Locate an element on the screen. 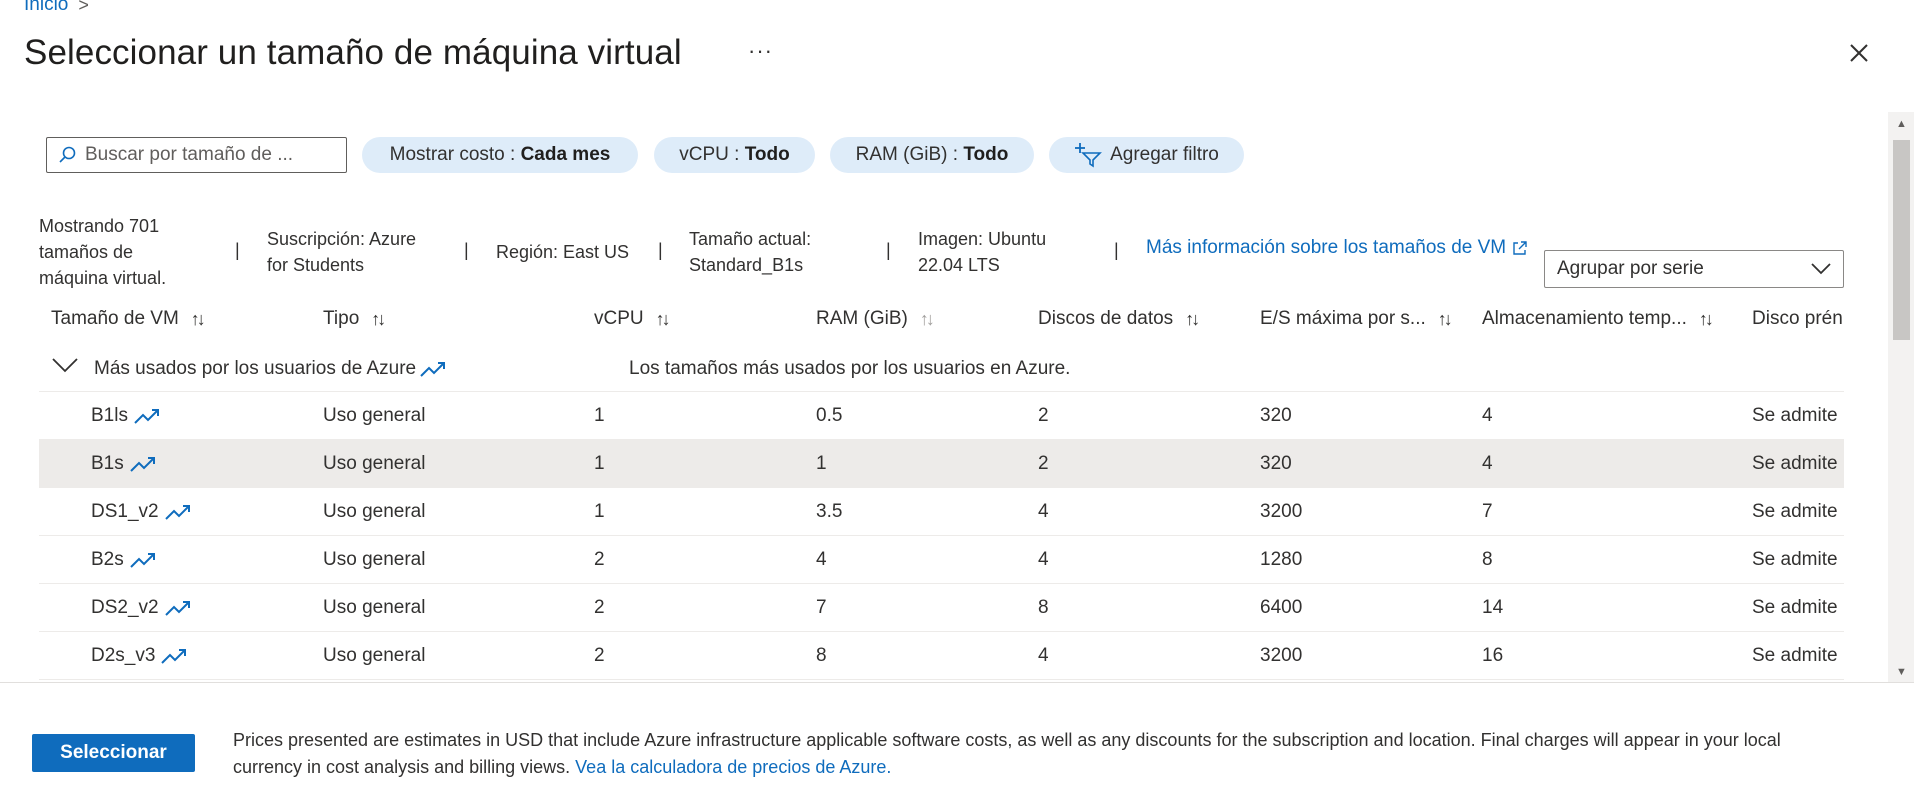  table-row: B1ls Uso general 1 0.5 2 320 4 Se admite is located at coordinates (941, 416).